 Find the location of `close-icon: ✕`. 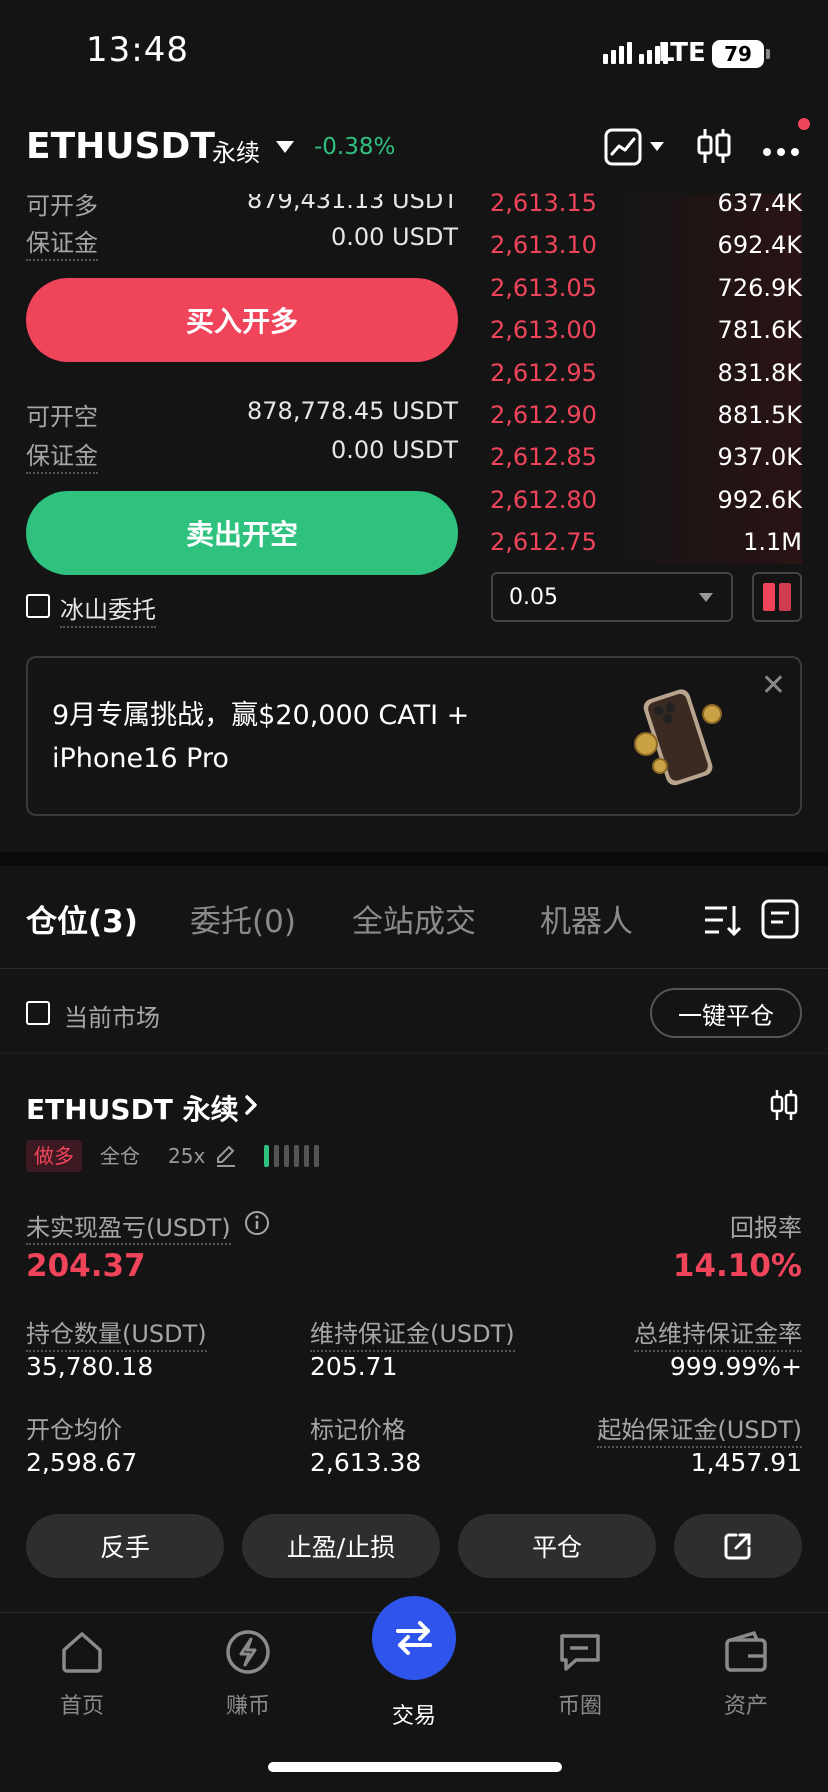

close-icon: ✕ is located at coordinates (773, 685).